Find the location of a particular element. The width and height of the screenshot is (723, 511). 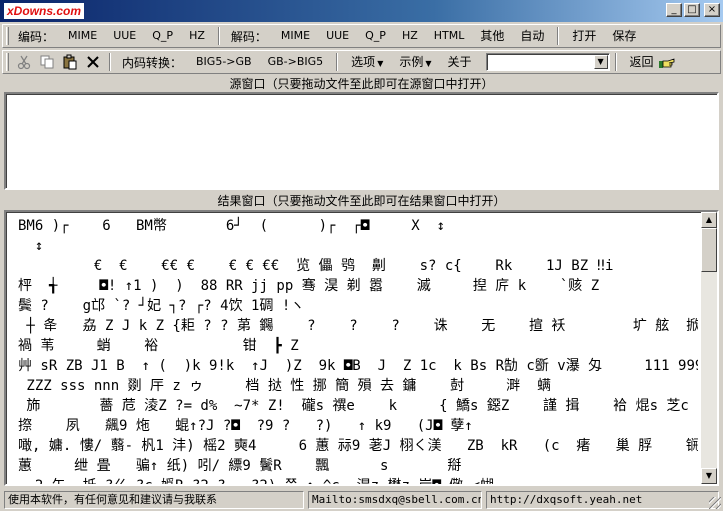

examples-menu: 示例 ▼ is located at coordinates (415, 62).